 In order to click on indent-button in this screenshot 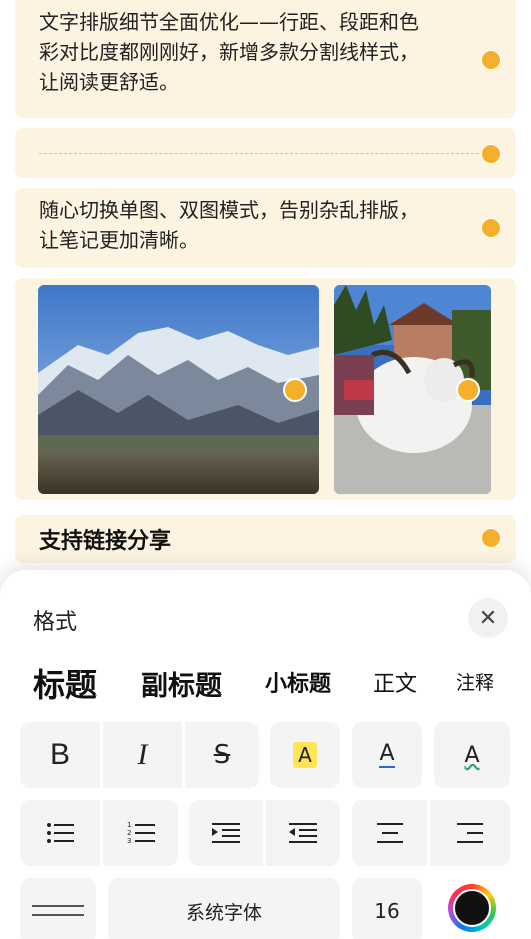, I will do `click(226, 833)`.